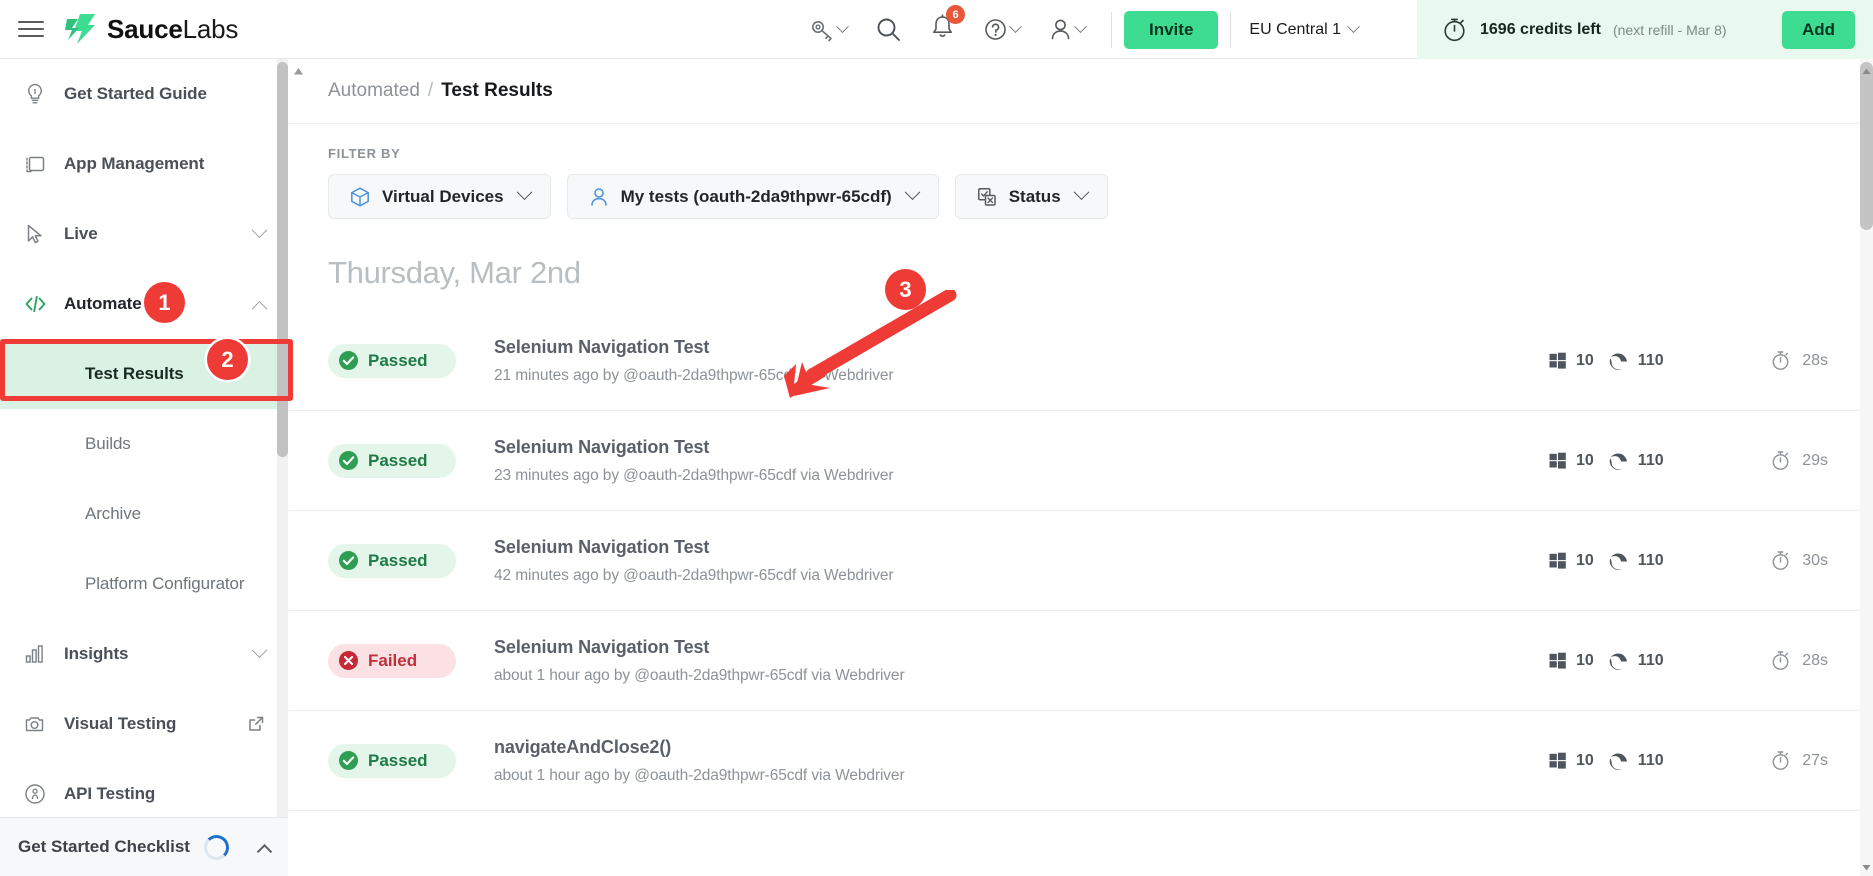  I want to click on get-started-checklist-bar: Get Started Checklist, so click(144, 846).